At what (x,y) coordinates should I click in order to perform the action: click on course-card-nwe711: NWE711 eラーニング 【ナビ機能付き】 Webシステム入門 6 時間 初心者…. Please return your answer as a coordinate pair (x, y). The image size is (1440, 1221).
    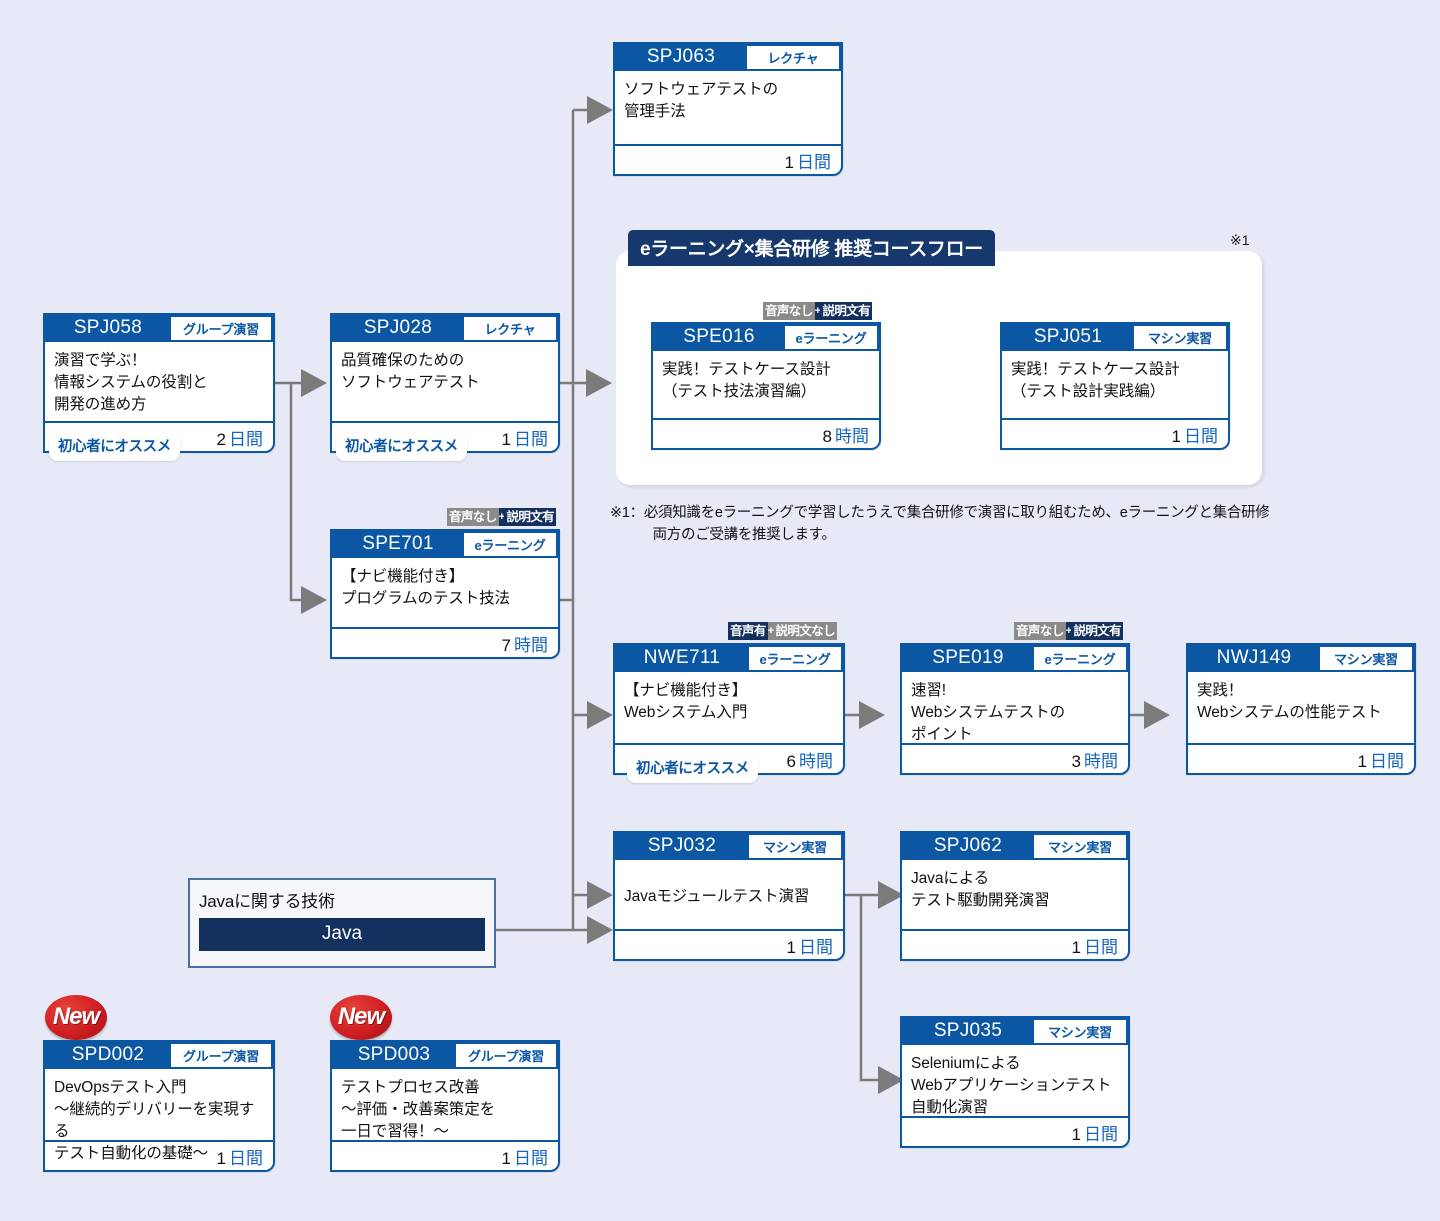
    Looking at the image, I should click on (729, 713).